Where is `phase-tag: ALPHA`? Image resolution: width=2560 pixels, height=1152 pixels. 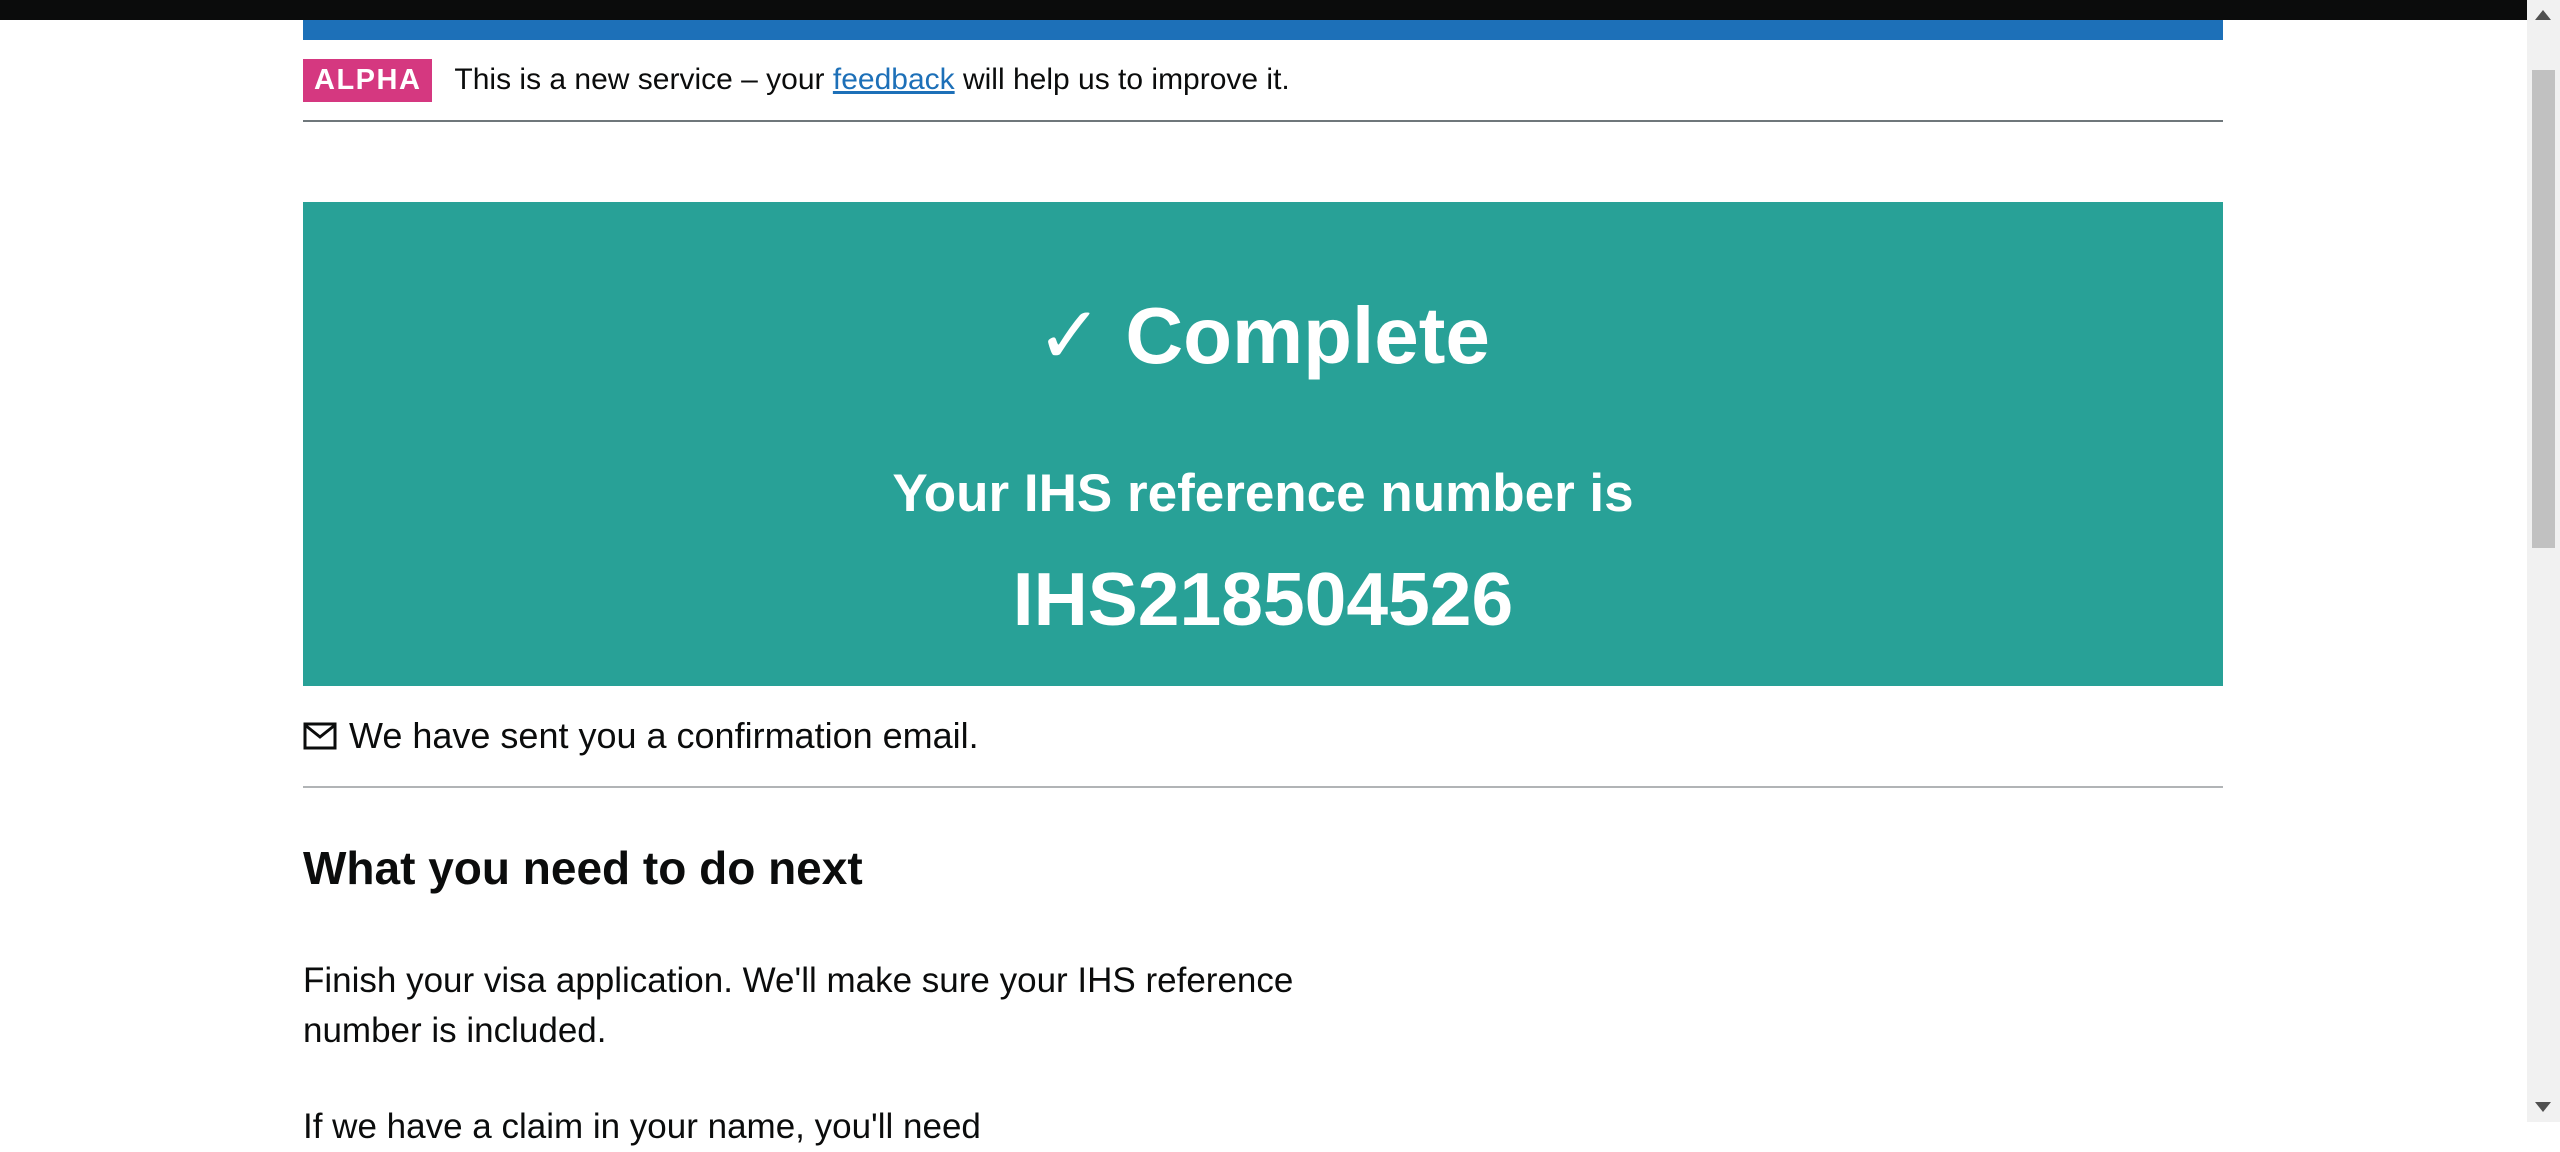
phase-tag: ALPHA is located at coordinates (368, 80).